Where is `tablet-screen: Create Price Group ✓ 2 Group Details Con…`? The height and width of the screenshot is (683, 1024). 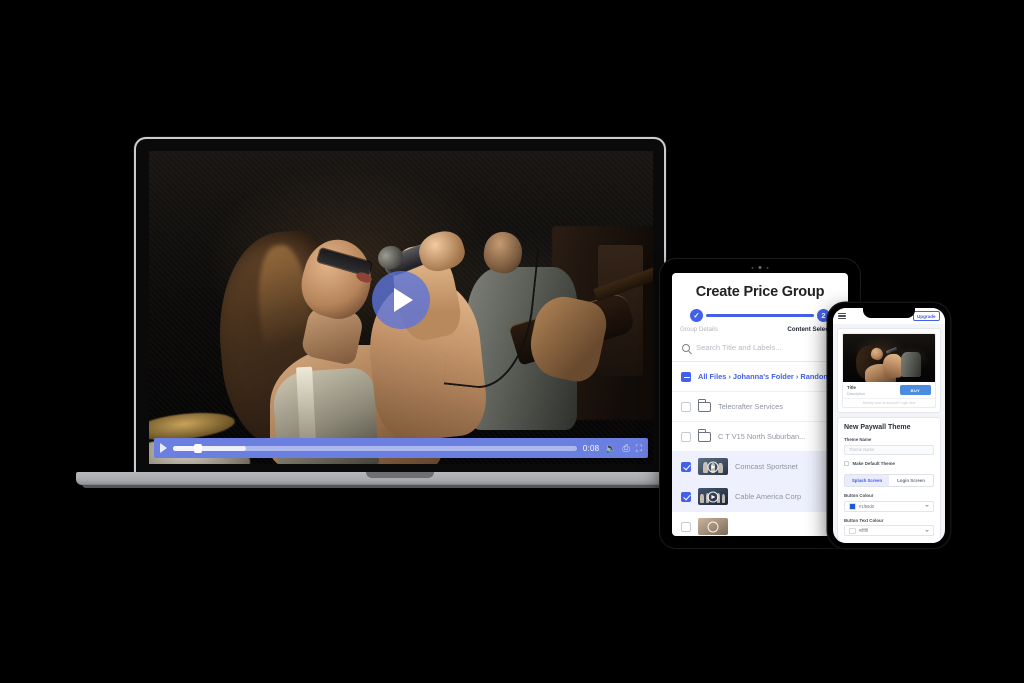 tablet-screen: Create Price Group ✓ 2 Group Details Con… is located at coordinates (760, 404).